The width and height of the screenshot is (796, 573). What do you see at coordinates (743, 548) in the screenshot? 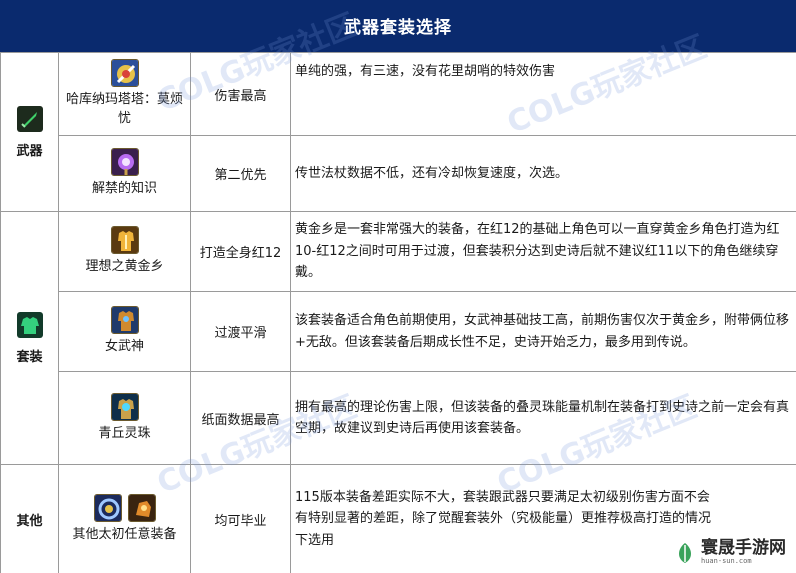
I see `logo-name: 寰晟手游网` at bounding box center [743, 548].